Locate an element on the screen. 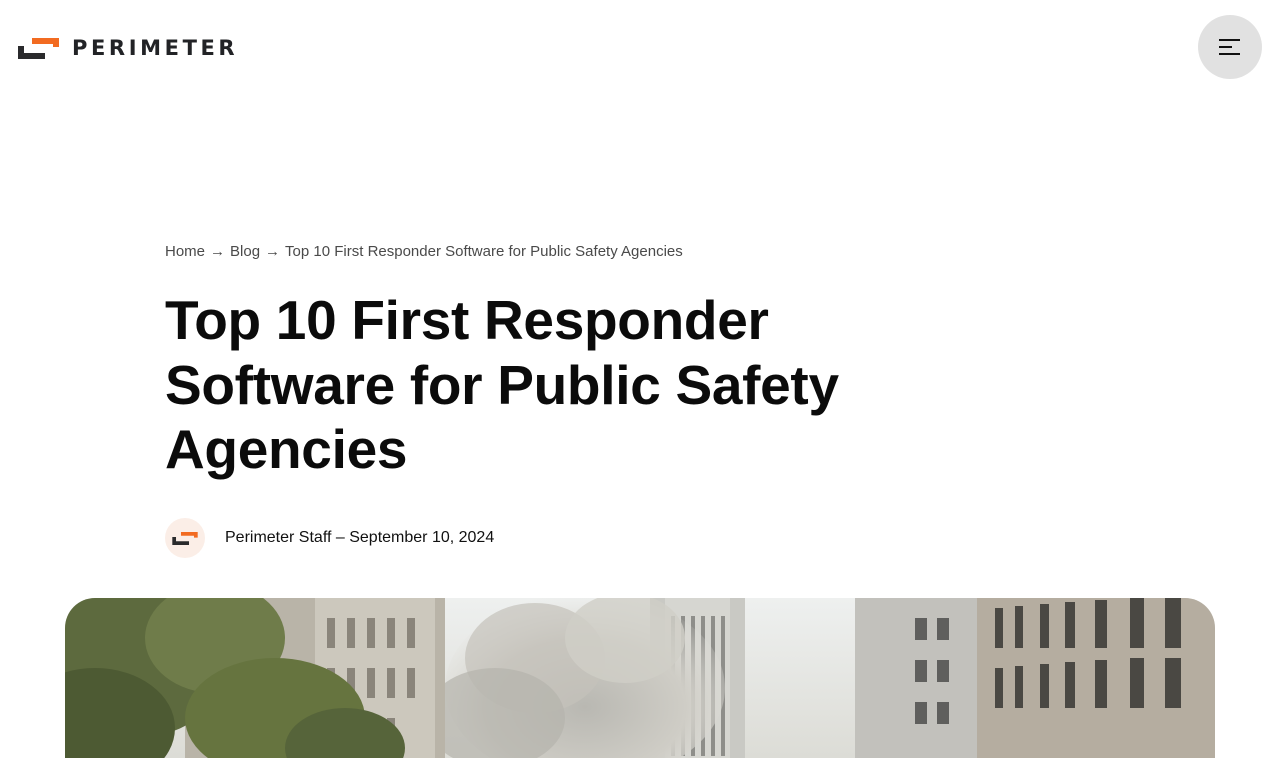 This screenshot has height=758, width=1280. article-byline: Perimeter Staff – September 10, 2024 is located at coordinates (329, 538).